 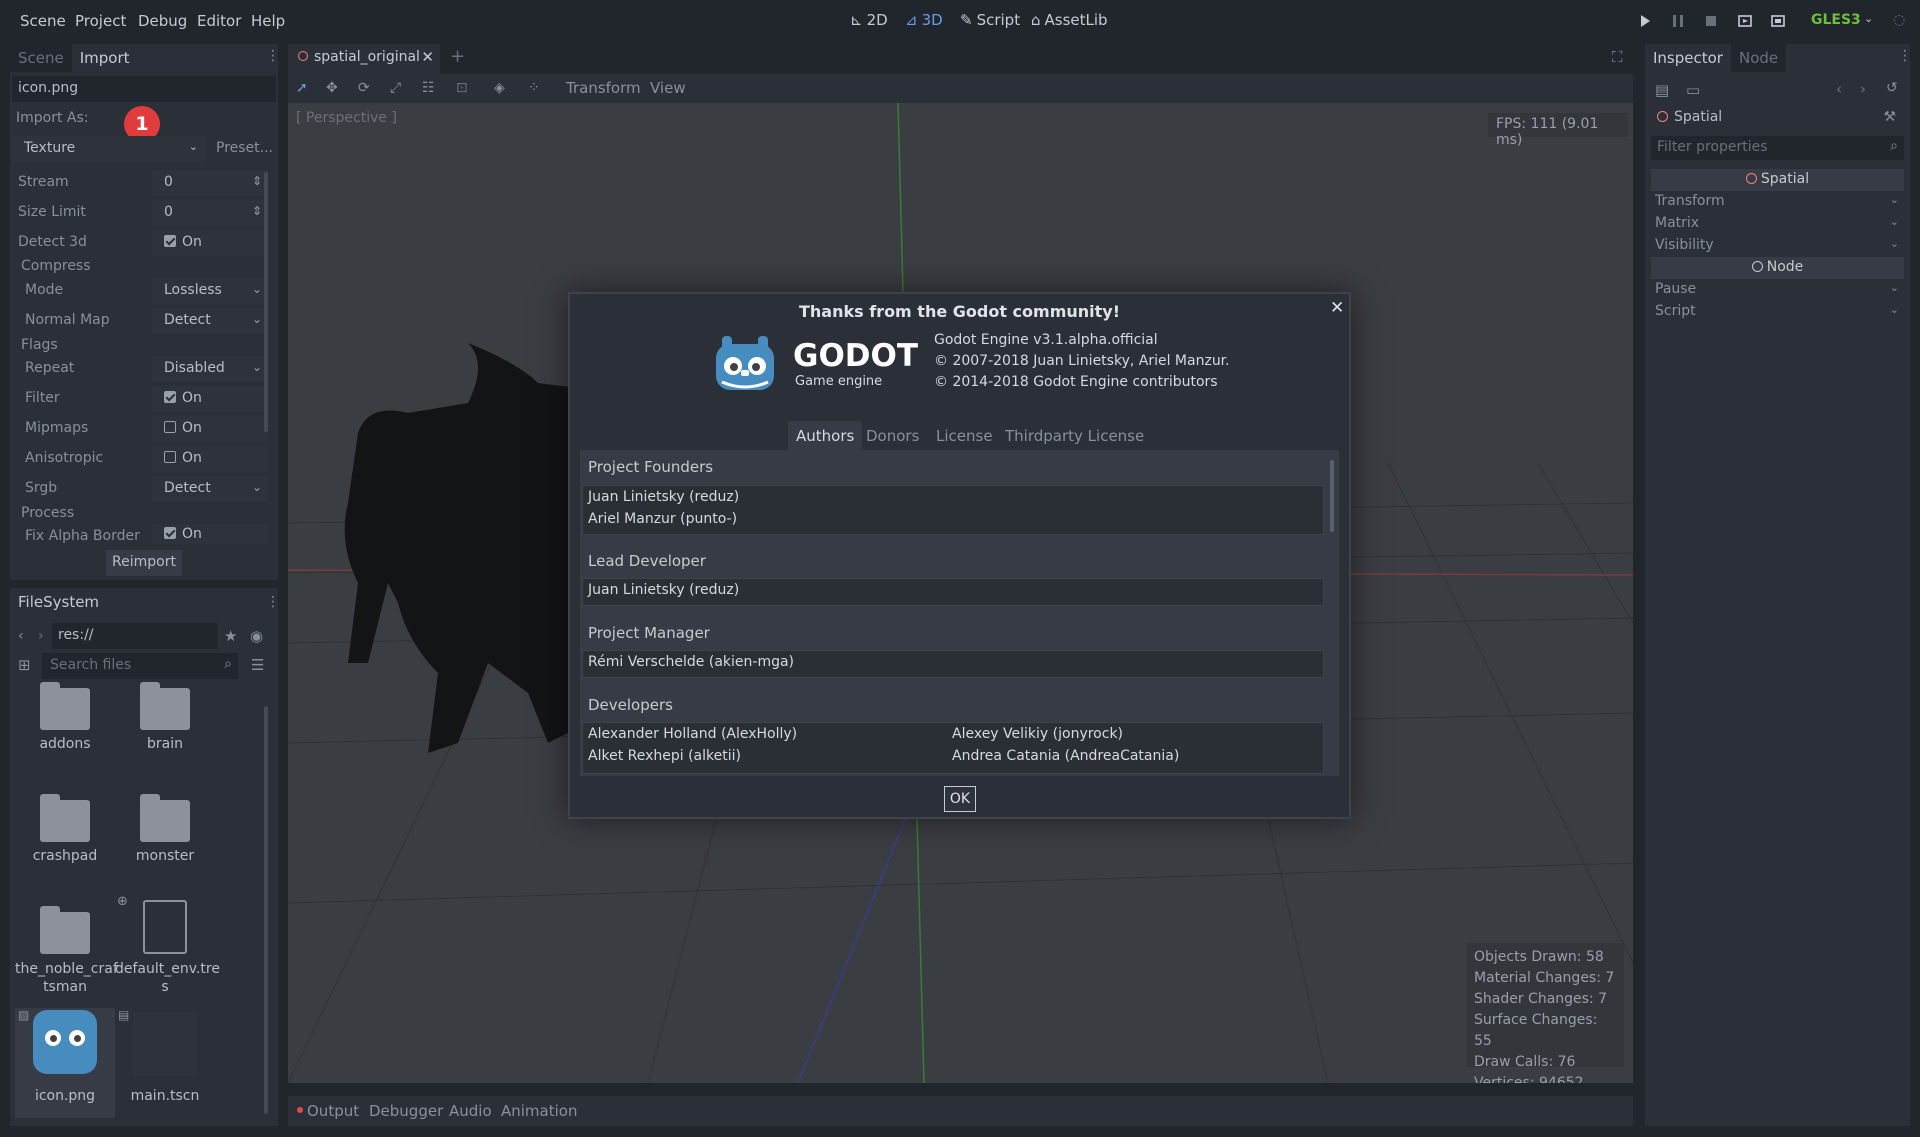 I want to click on chevron-down-icon: ⌄, so click(x=1868, y=18).